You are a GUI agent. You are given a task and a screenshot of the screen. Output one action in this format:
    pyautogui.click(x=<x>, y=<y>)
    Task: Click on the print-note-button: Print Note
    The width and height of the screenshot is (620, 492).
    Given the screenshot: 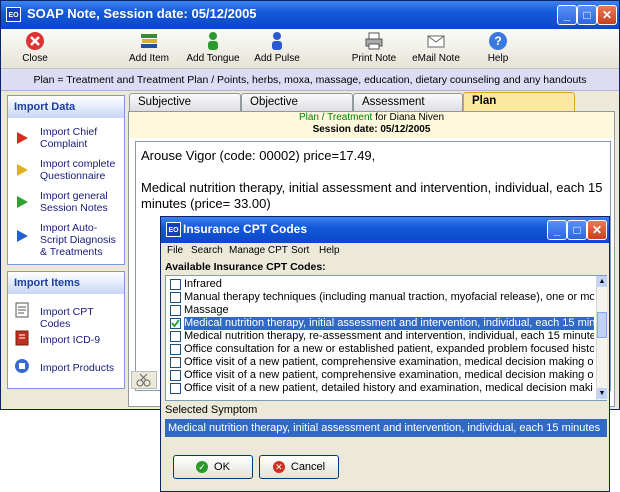 What is the action you would take?
    pyautogui.click(x=374, y=49)
    